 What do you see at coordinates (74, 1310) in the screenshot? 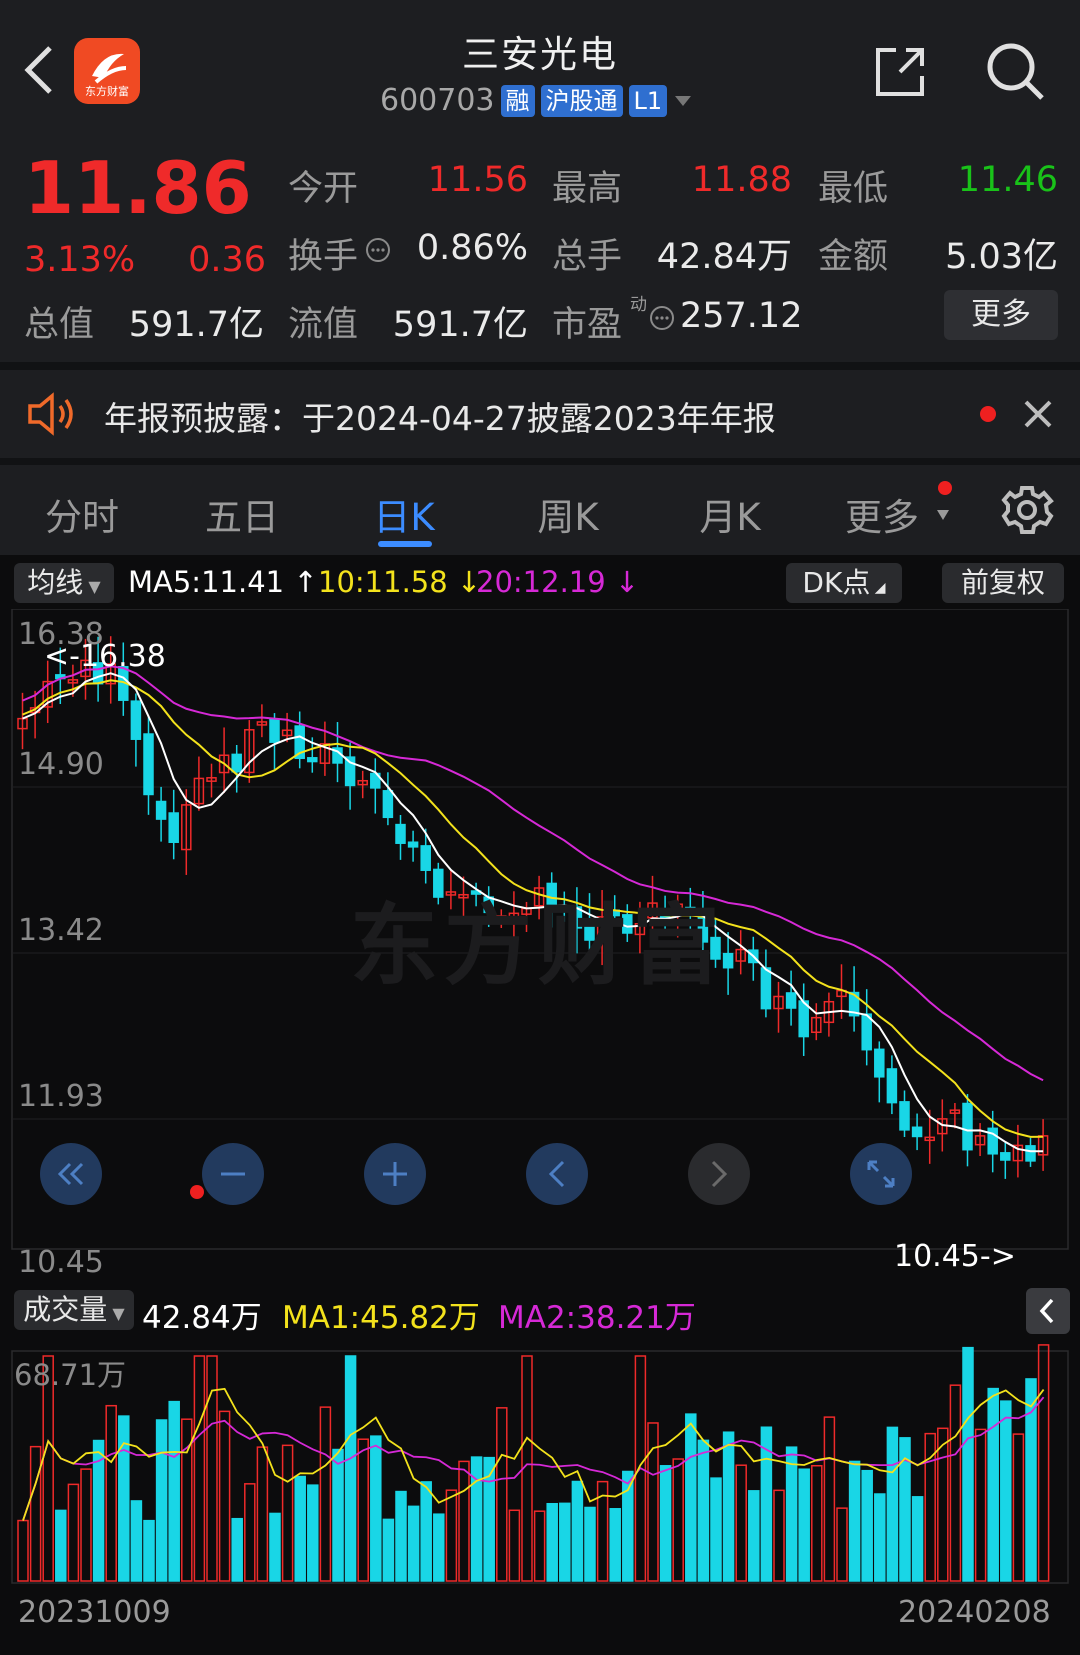
I see `volume-indicator-selector: 成交量 ▼` at bounding box center [74, 1310].